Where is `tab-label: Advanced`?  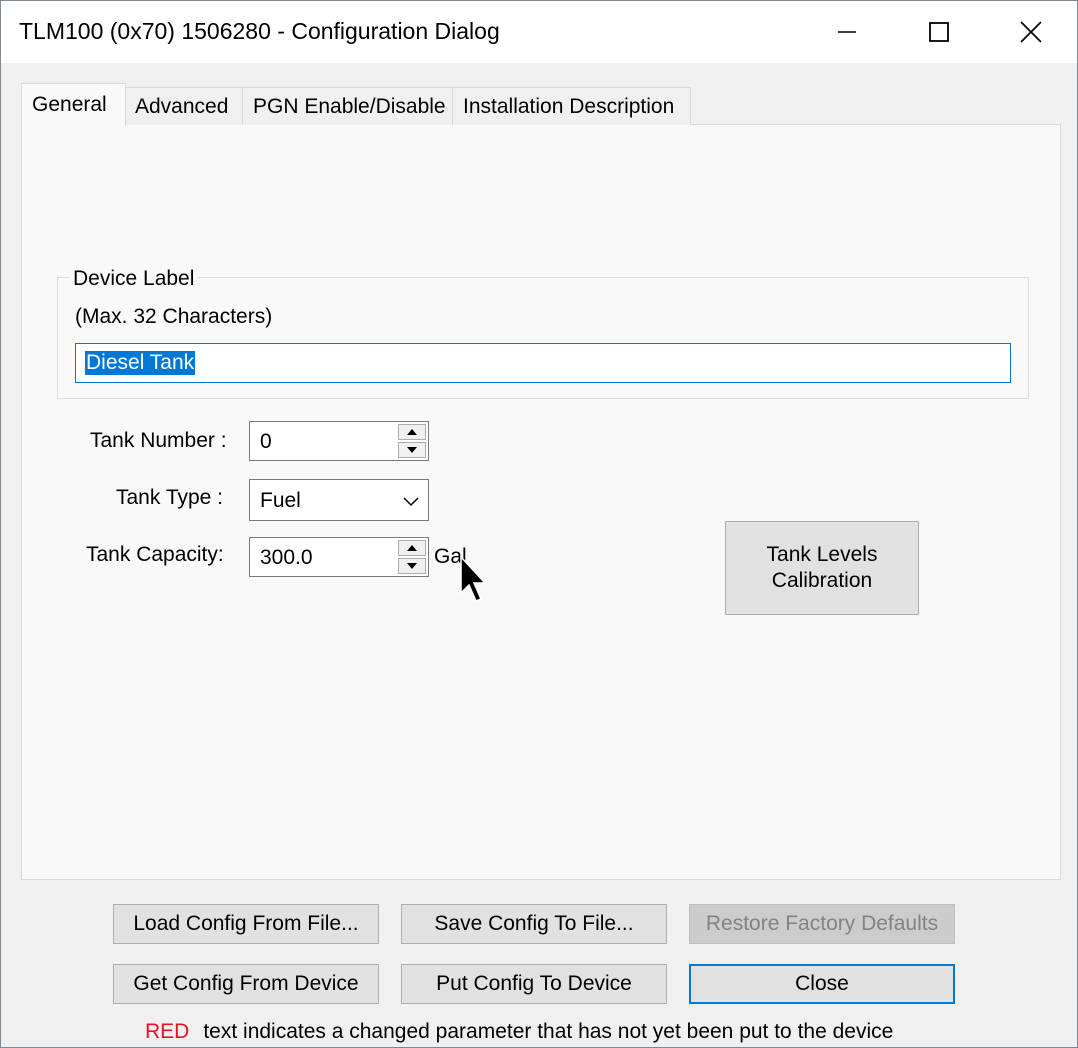
tab-label: Advanced is located at coordinates (182, 106).